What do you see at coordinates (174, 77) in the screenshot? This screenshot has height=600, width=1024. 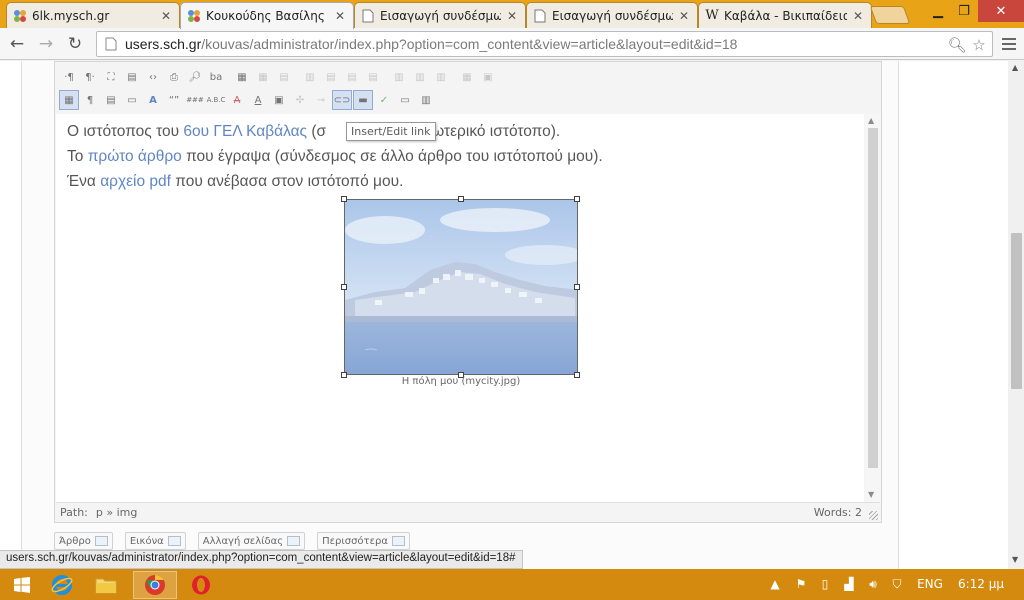 I see `print-icon: ⎙` at bounding box center [174, 77].